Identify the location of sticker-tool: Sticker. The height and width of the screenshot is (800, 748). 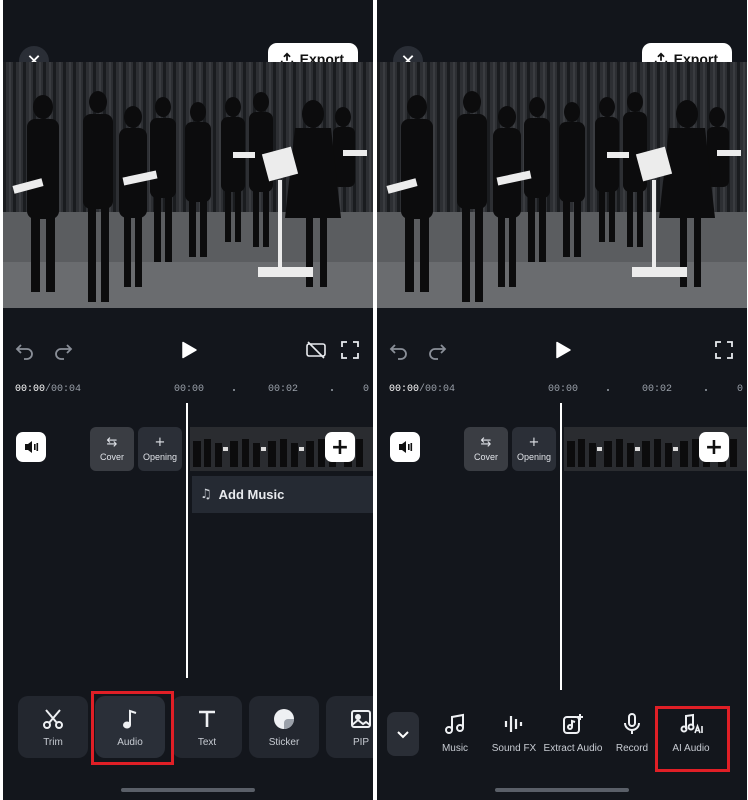
(284, 727).